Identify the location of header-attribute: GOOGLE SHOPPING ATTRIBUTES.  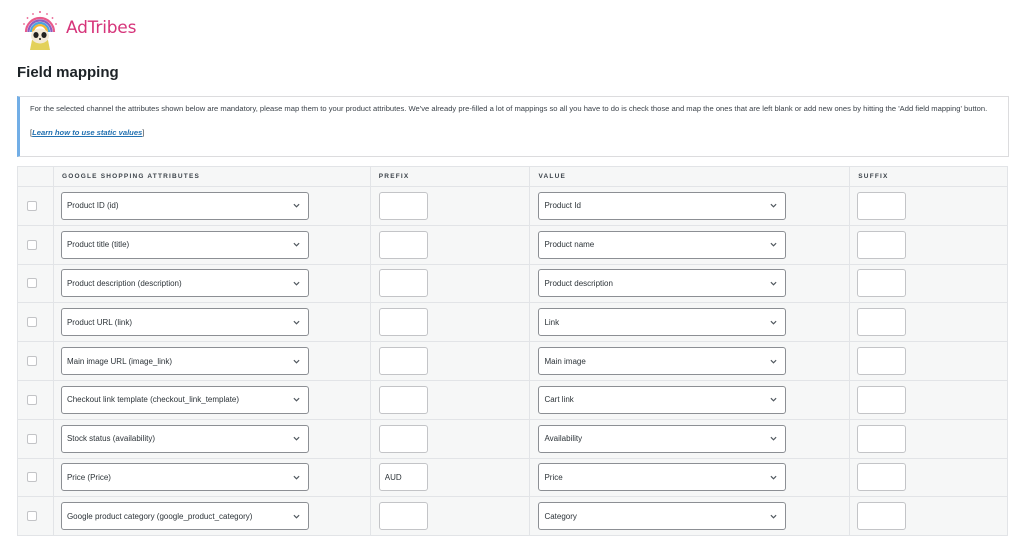
(212, 176).